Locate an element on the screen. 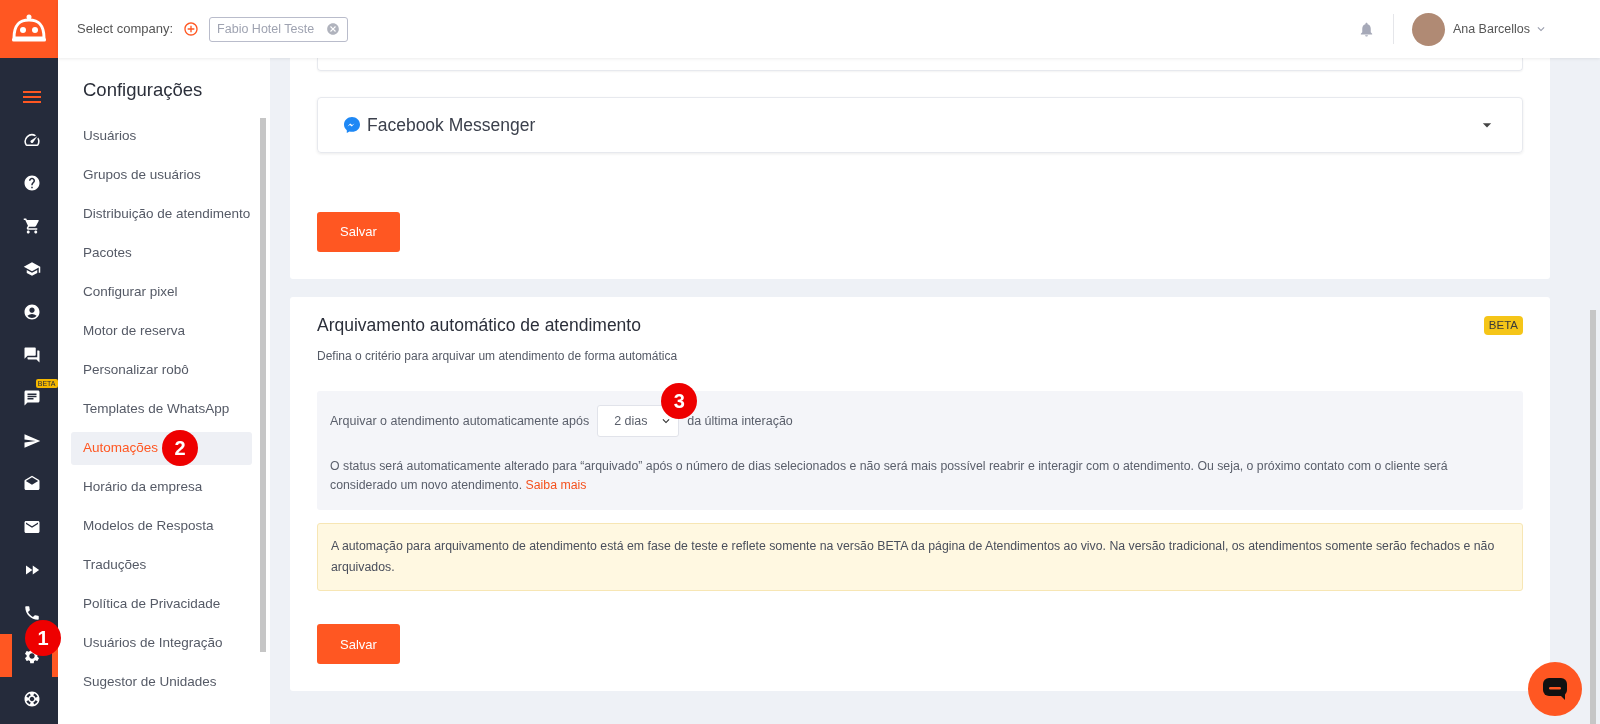 The height and width of the screenshot is (724, 1600). step-marker-tooltip: 1 is located at coordinates (43, 638).